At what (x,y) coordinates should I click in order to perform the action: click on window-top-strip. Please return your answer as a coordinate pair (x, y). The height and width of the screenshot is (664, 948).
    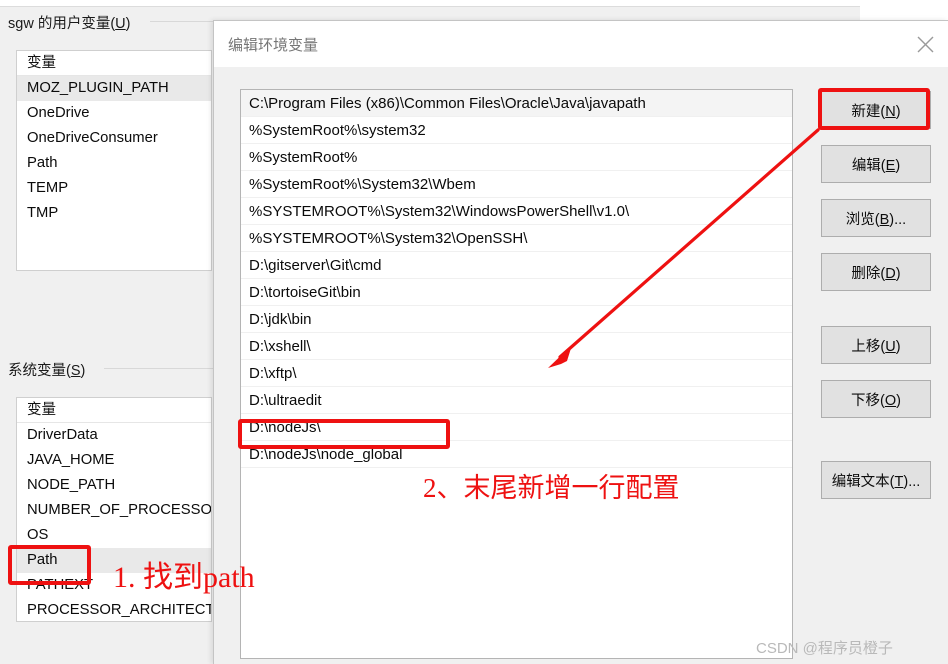
    Looking at the image, I should click on (430, 3).